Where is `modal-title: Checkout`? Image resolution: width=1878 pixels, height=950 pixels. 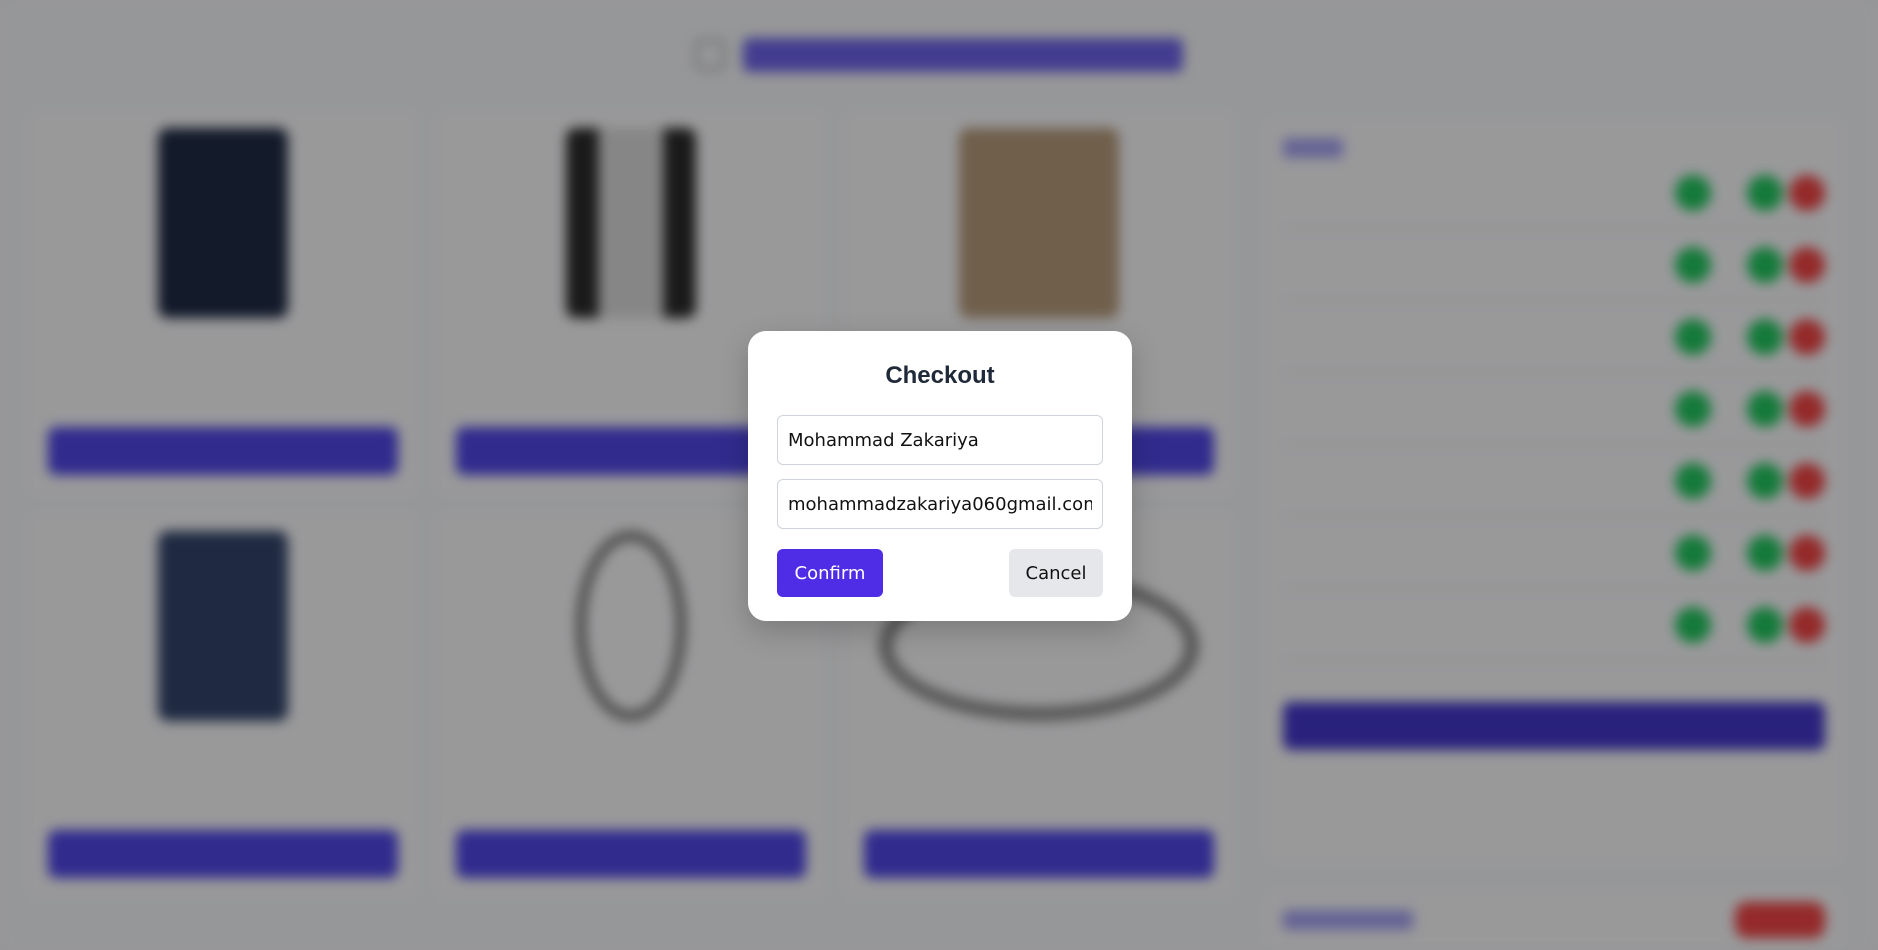
modal-title: Checkout is located at coordinates (940, 375).